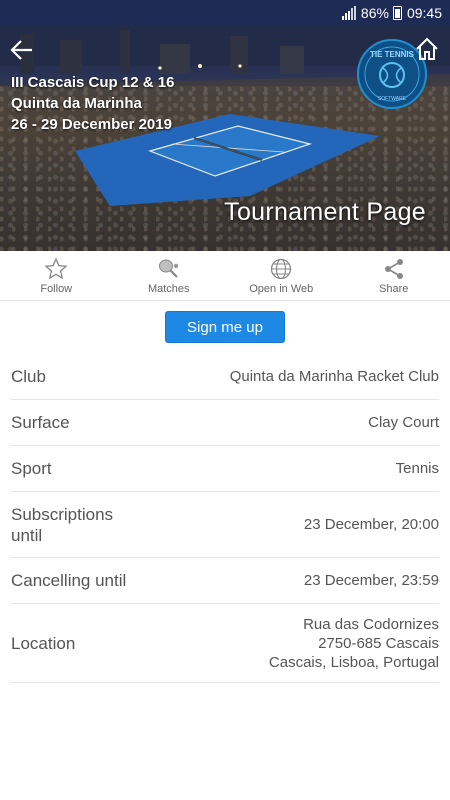  What do you see at coordinates (31, 468) in the screenshot?
I see `sport-label: Sport` at bounding box center [31, 468].